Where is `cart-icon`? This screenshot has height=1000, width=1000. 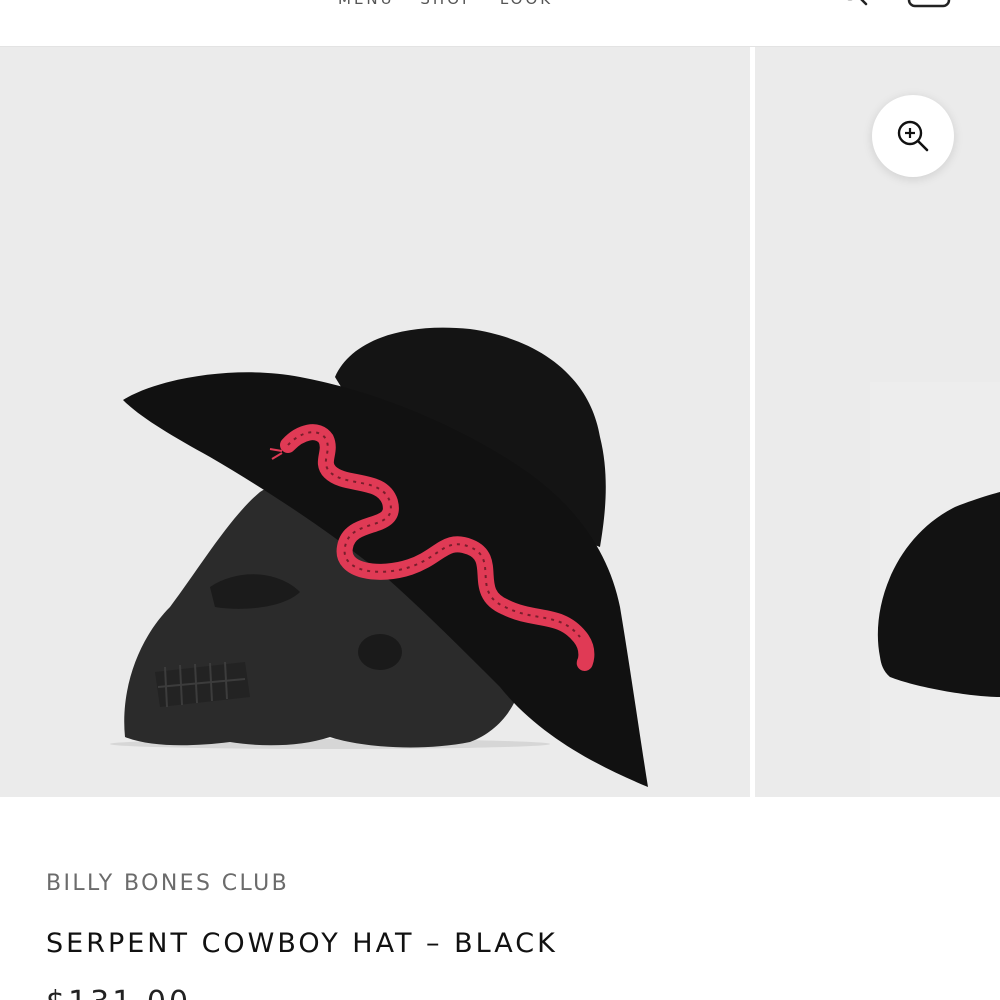 cart-icon is located at coordinates (929, 5).